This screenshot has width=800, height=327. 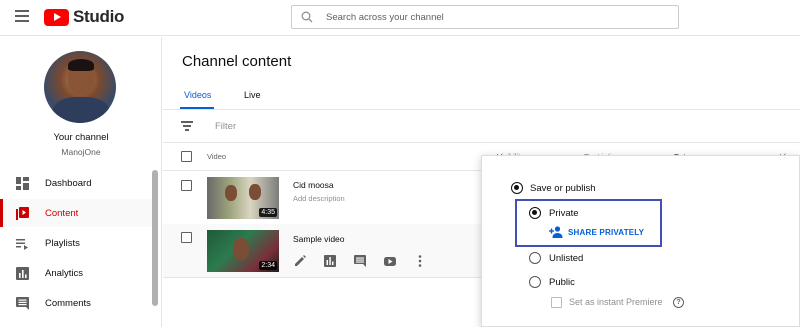 What do you see at coordinates (225, 126) in the screenshot?
I see `filter-input: Filter` at bounding box center [225, 126].